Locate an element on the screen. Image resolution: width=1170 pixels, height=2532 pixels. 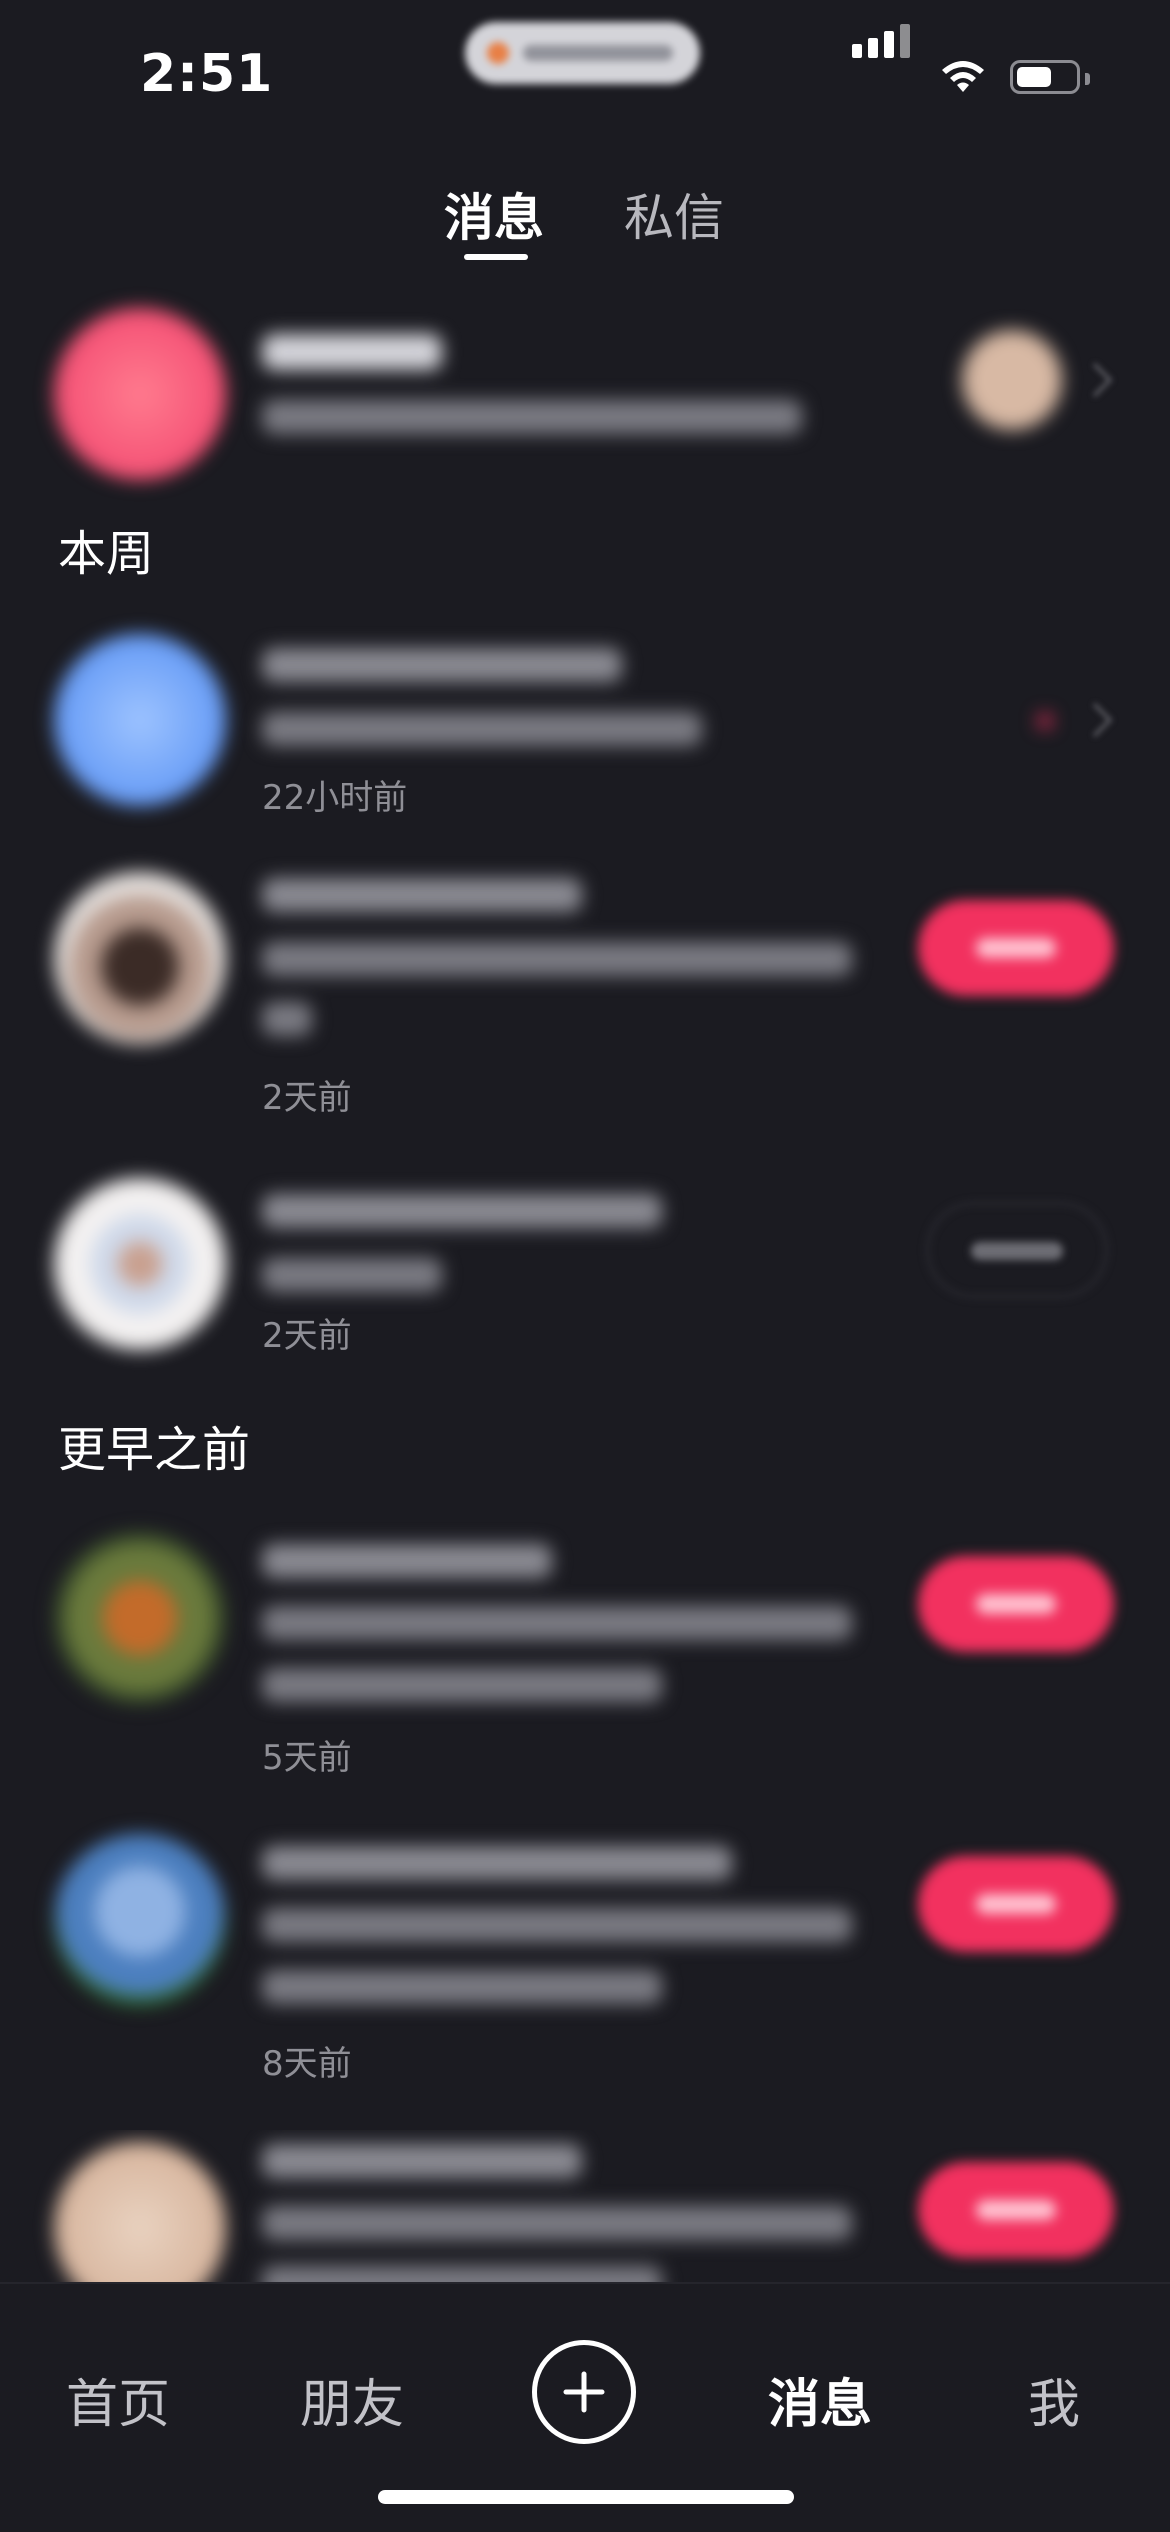
plus-icon is located at coordinates (584, 2392).